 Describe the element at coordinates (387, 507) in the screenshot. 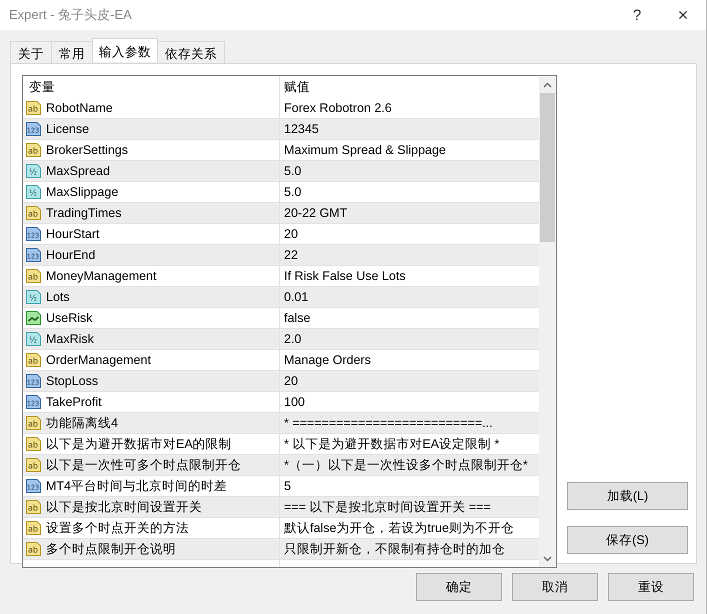

I see `parameter-value: === 以下是按北京时间设置开关 ===` at that location.